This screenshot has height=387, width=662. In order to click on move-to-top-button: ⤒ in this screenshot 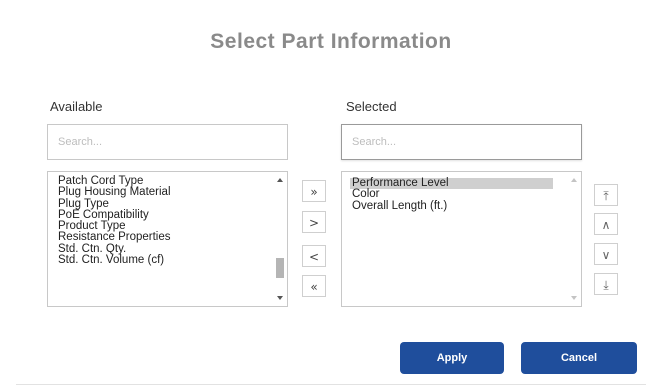, I will do `click(606, 195)`.